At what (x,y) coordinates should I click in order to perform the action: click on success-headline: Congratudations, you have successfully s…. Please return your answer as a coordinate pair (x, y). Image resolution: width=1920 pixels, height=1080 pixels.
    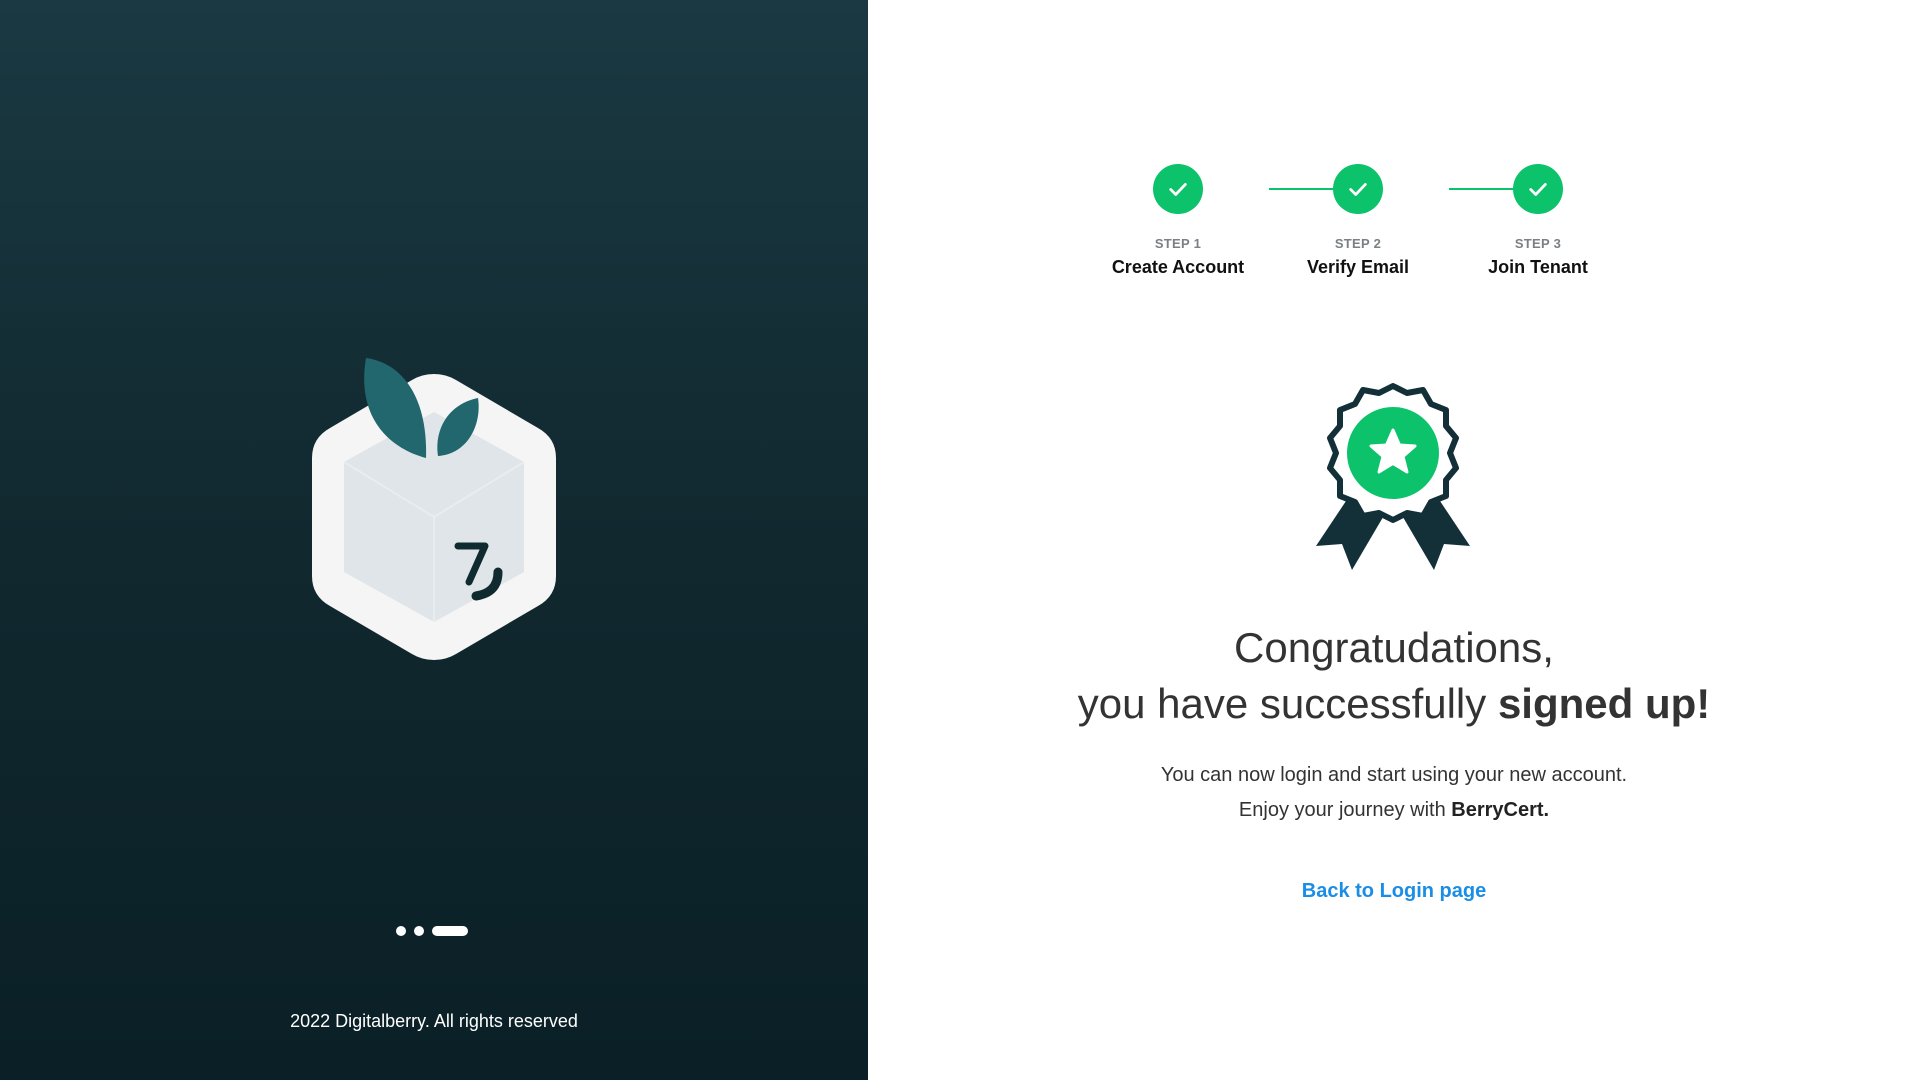
    Looking at the image, I should click on (1394, 676).